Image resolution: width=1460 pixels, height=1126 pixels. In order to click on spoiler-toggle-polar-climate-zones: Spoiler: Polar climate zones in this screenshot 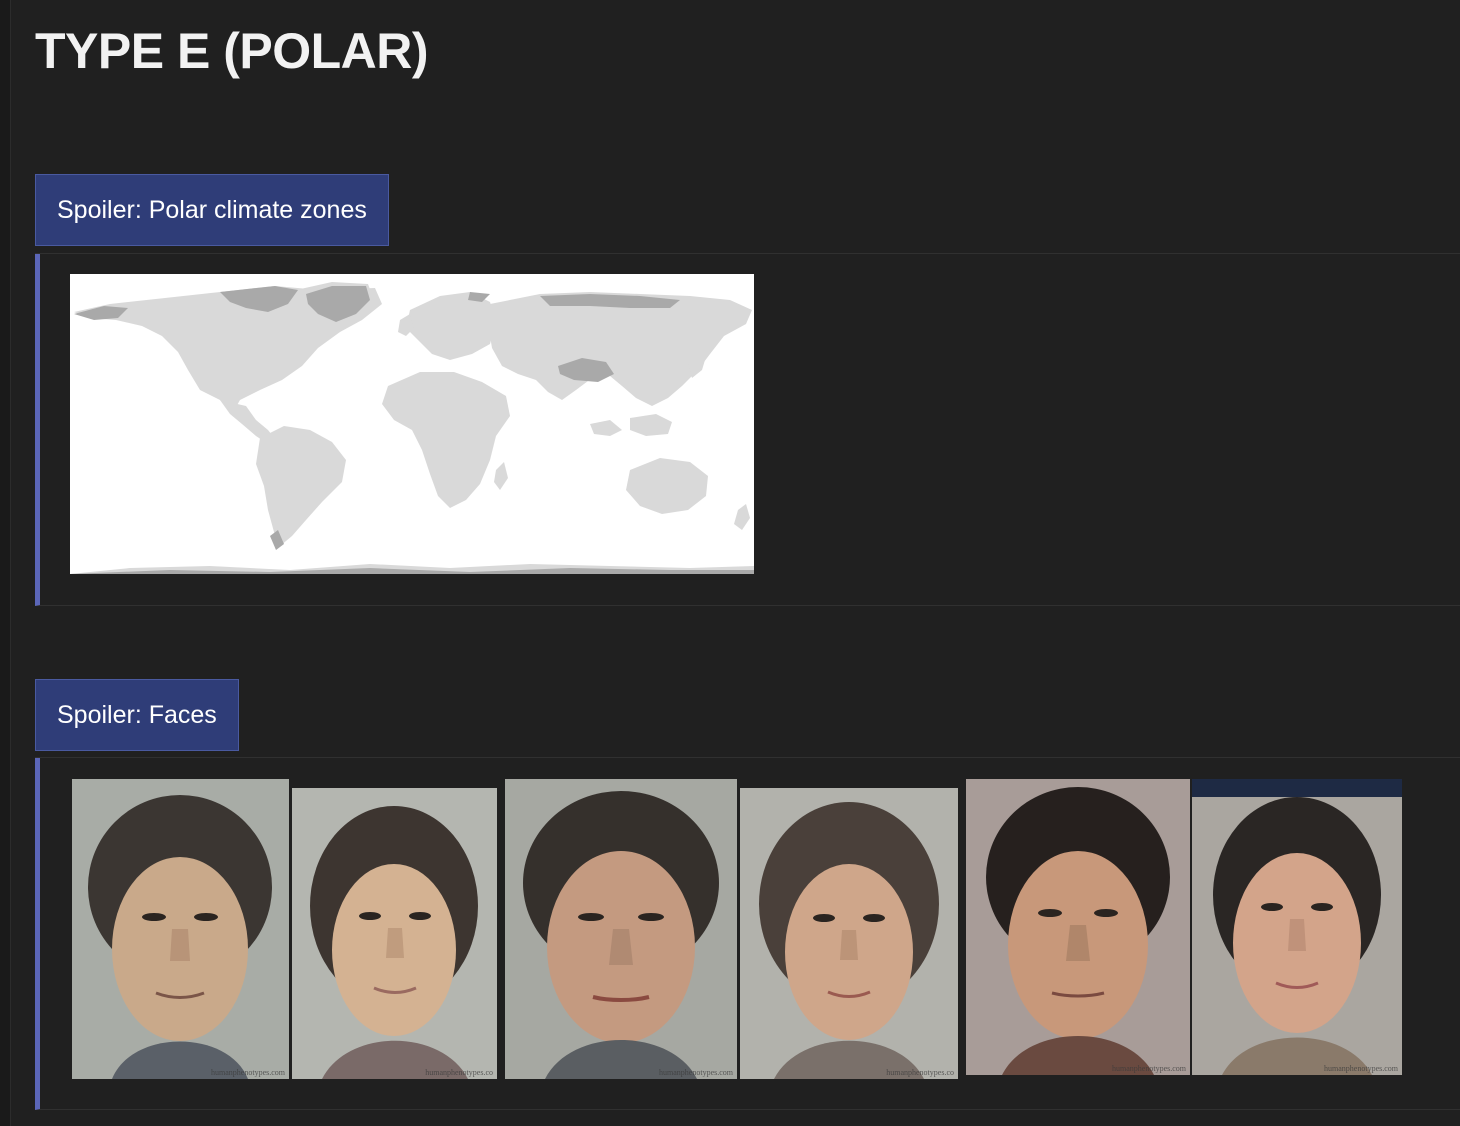, I will do `click(212, 210)`.